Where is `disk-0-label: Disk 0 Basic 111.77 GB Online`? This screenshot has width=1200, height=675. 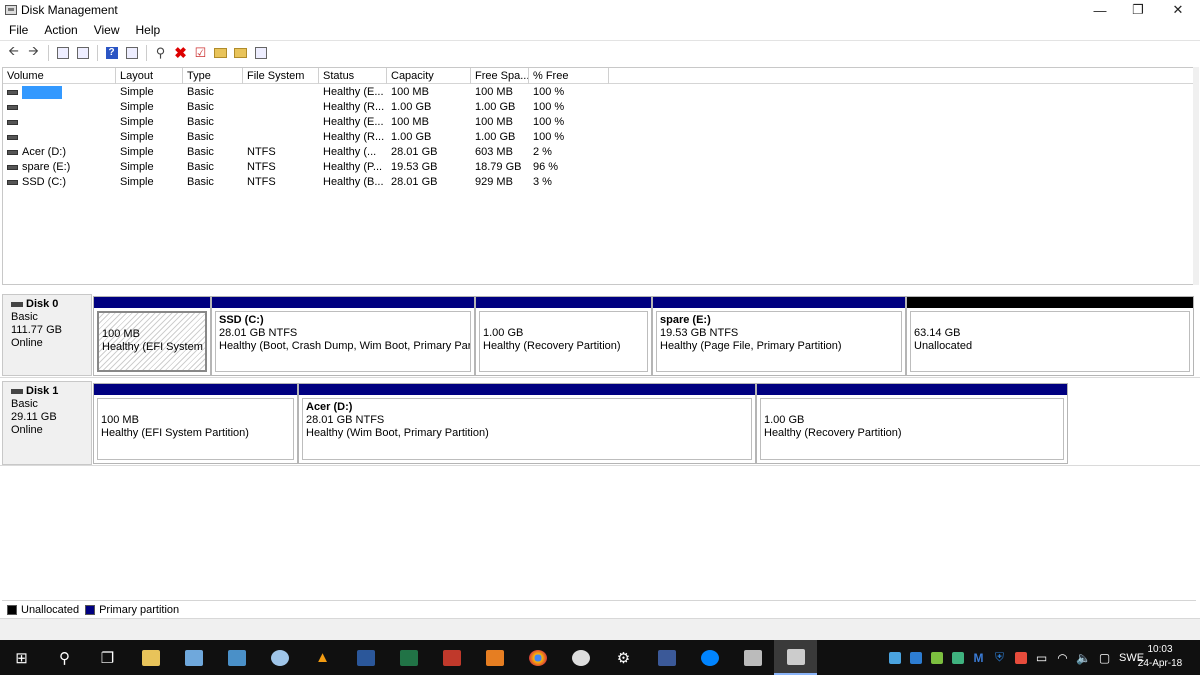 disk-0-label: Disk 0 Basic 111.77 GB Online is located at coordinates (47, 335).